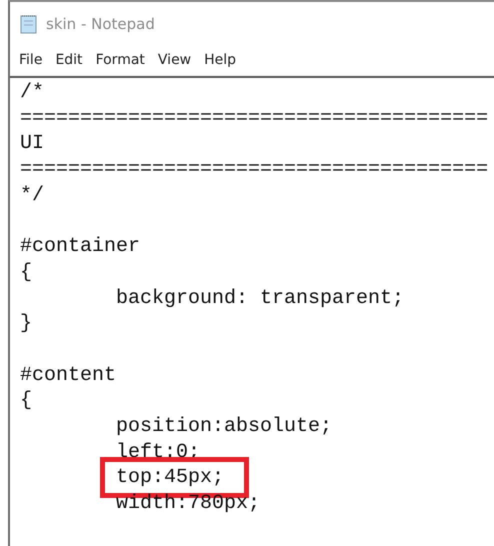 The image size is (494, 546). I want to click on code-line: background: transparent;, so click(260, 298).